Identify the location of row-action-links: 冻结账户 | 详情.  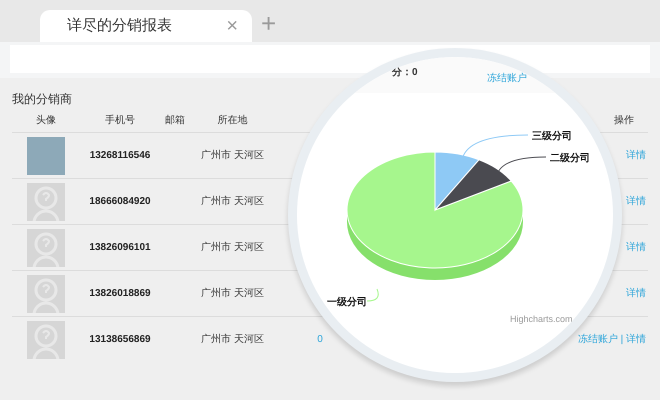
(612, 339).